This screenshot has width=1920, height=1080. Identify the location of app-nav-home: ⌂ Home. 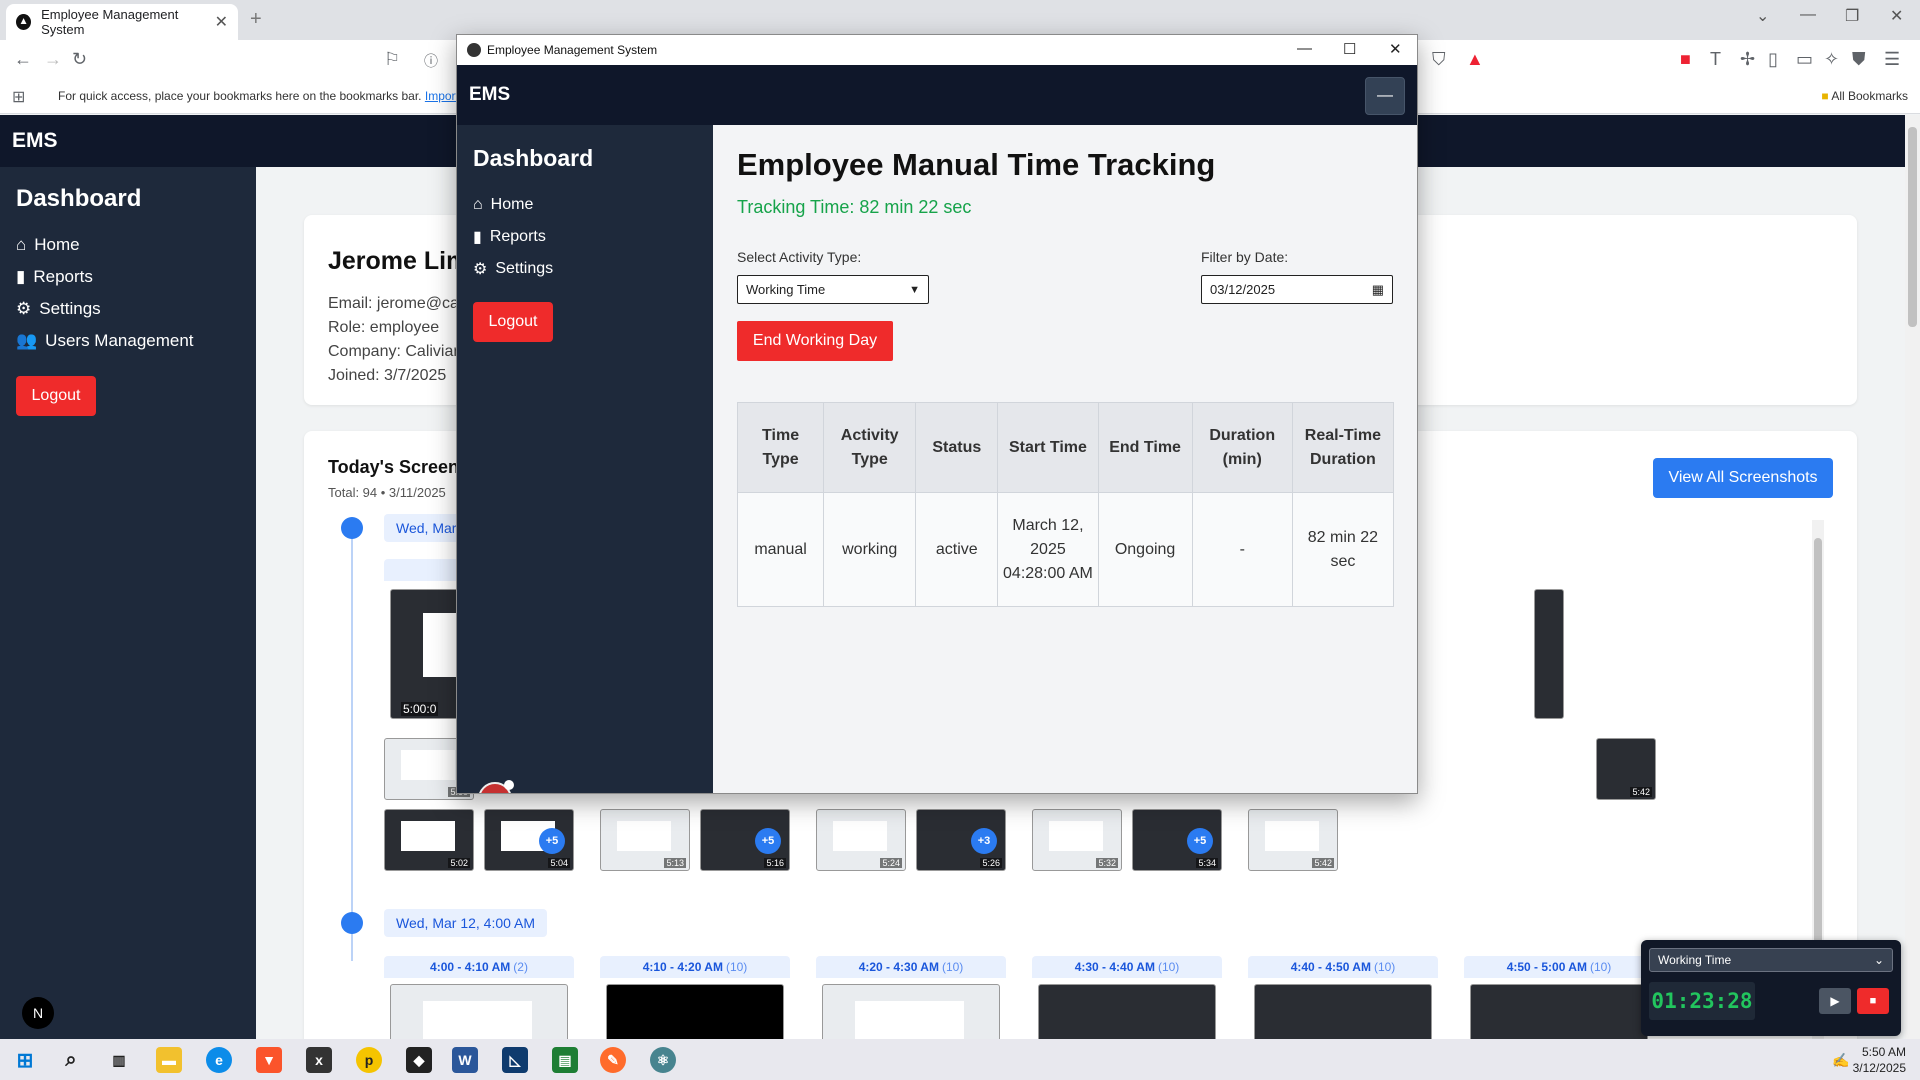
(513, 205).